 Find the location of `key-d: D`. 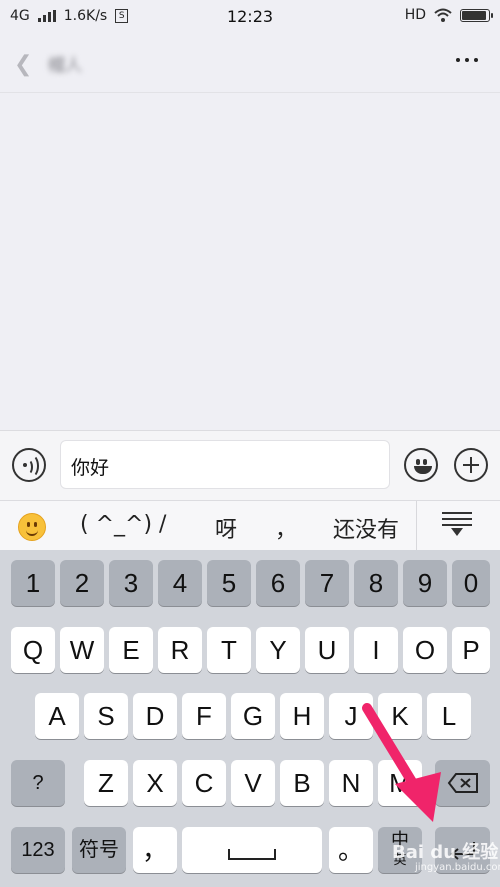

key-d: D is located at coordinates (155, 716).